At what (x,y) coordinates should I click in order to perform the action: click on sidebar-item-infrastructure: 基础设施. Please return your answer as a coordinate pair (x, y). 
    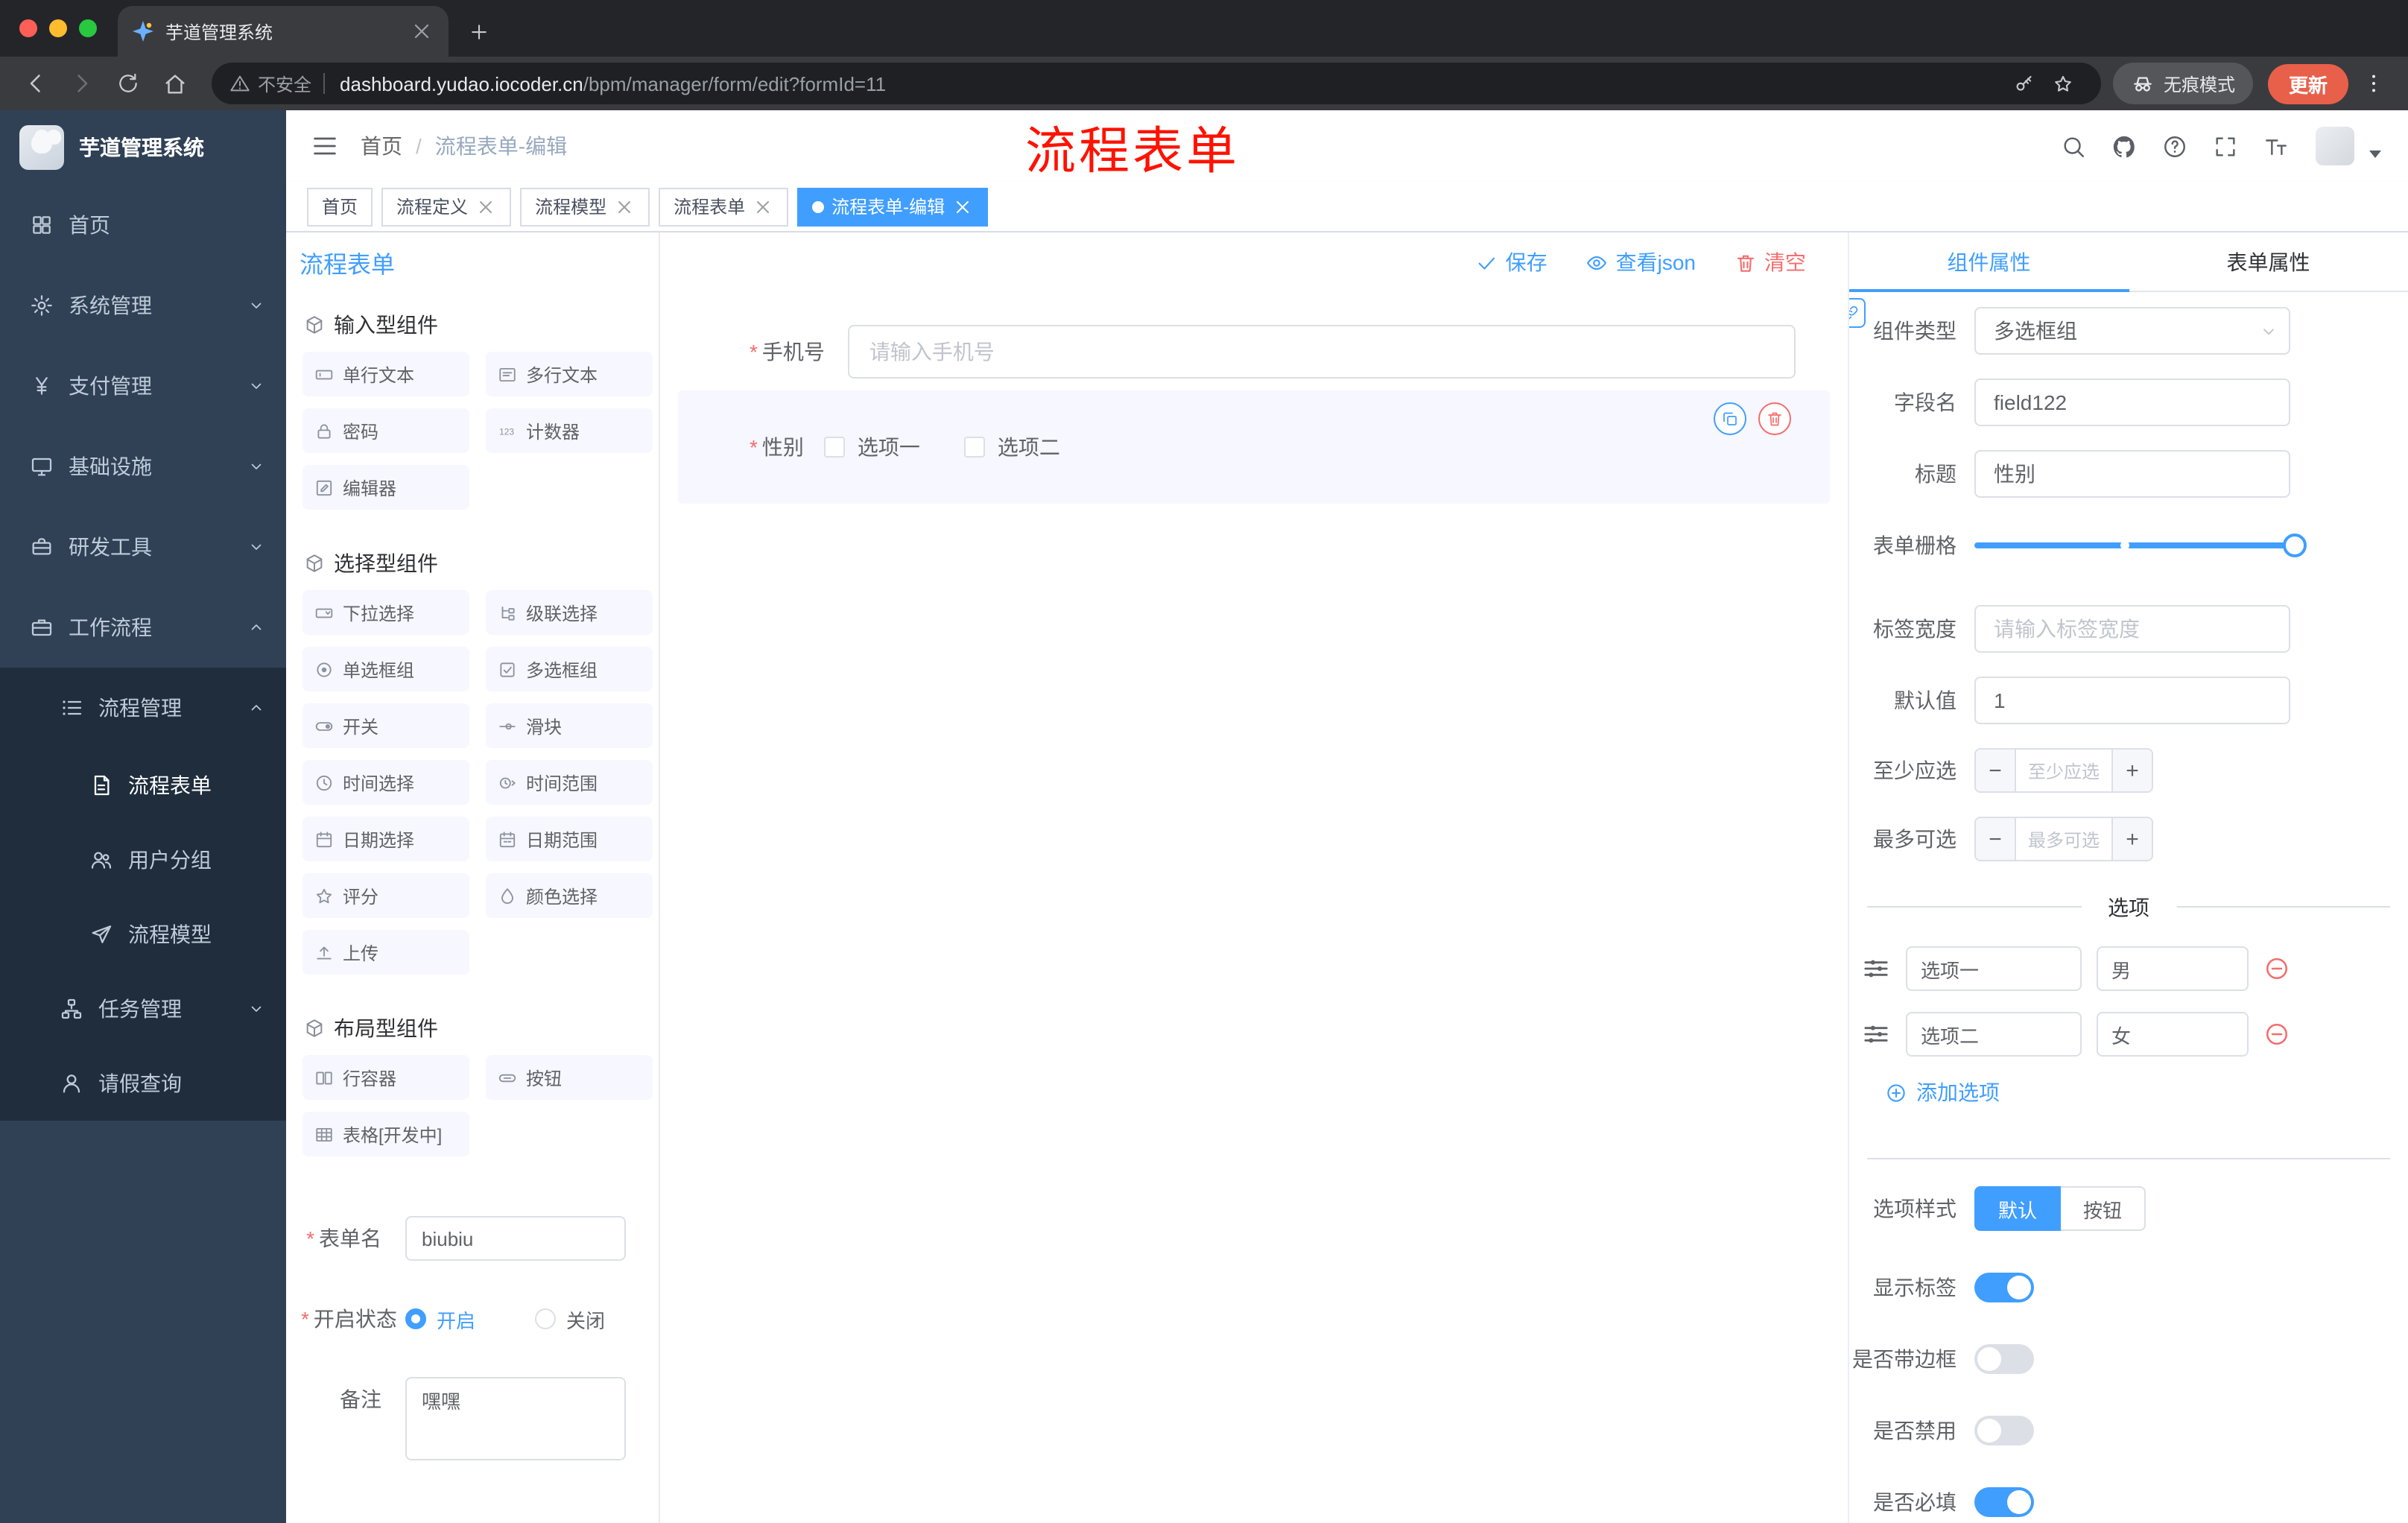
    Looking at the image, I should click on (143, 467).